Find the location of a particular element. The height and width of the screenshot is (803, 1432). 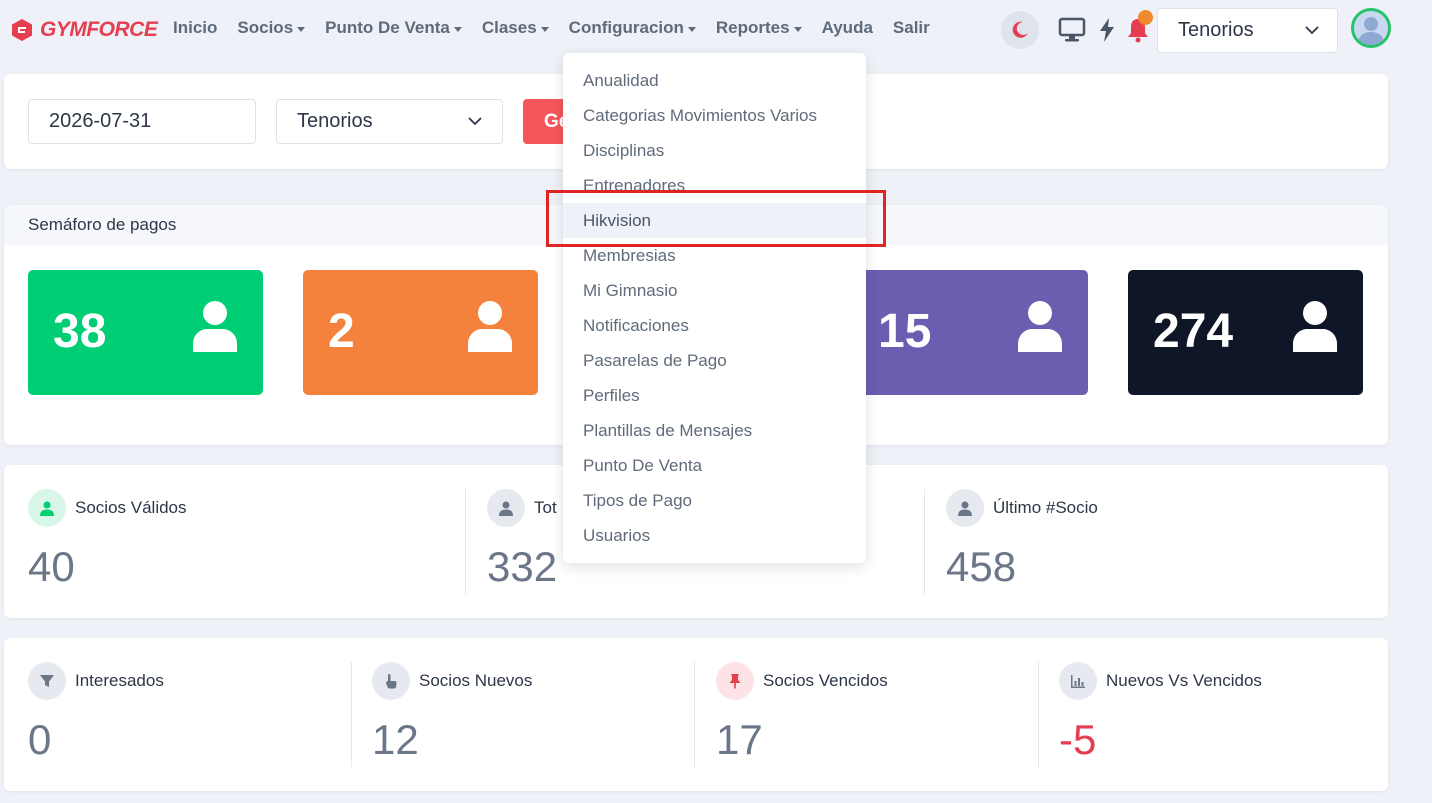

nav-ayuda: Ayuda is located at coordinates (847, 28).